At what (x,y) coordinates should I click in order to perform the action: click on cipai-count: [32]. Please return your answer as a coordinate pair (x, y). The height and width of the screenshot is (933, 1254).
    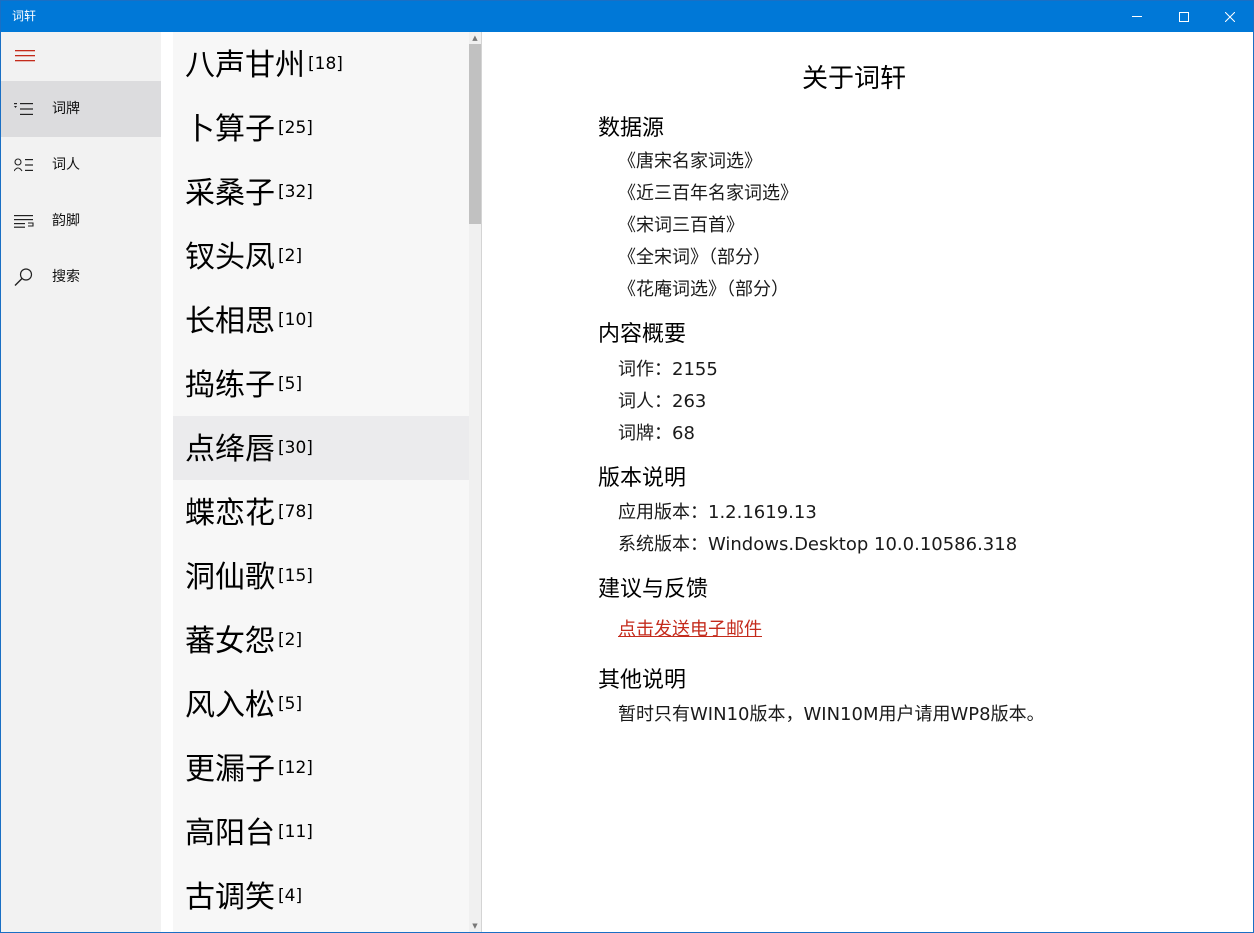
    Looking at the image, I should click on (295, 192).